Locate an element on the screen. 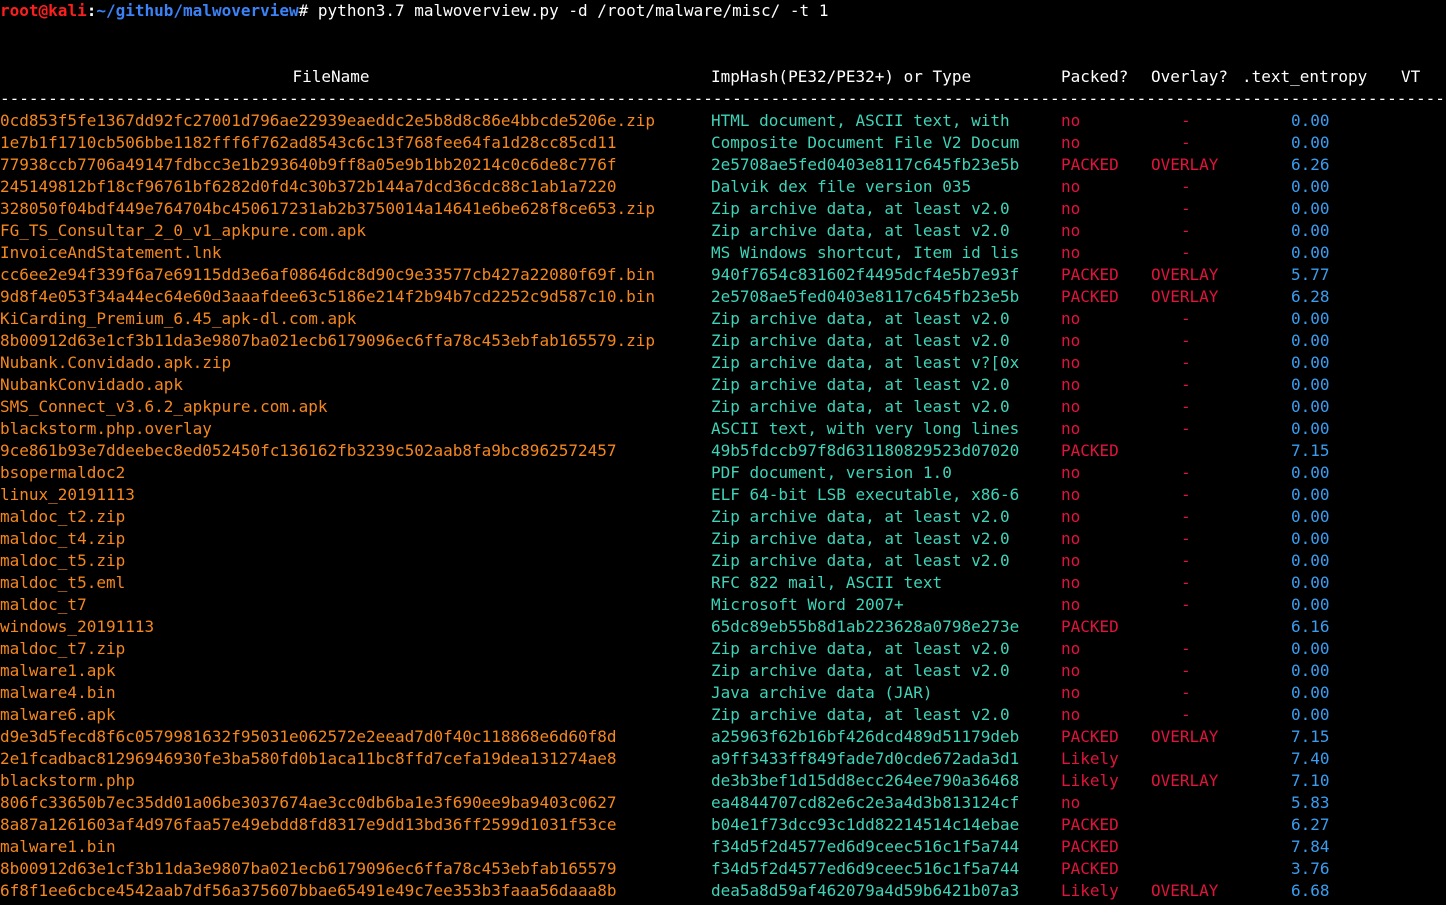  cell-entropy: 3.76 is located at coordinates (1310, 868).